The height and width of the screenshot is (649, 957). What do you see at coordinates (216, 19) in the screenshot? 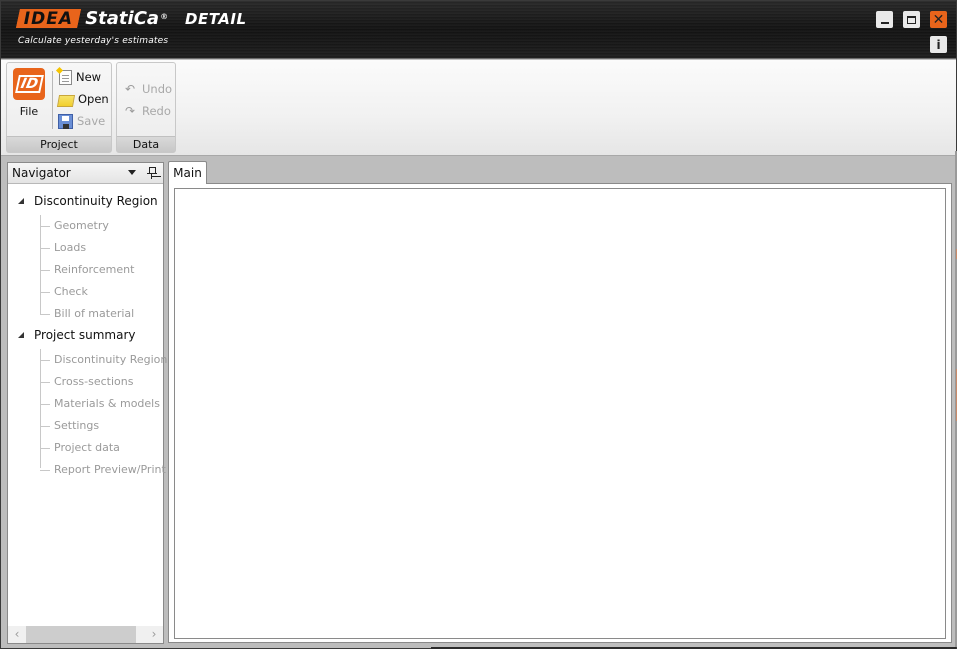
I see `app-name: DETAIL` at bounding box center [216, 19].